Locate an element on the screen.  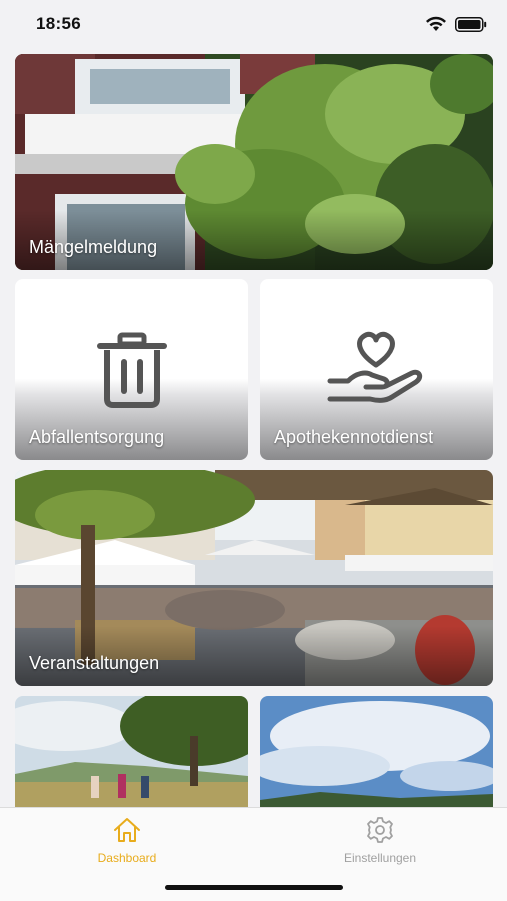
heart-hand-icon is located at coordinates (375, 367).